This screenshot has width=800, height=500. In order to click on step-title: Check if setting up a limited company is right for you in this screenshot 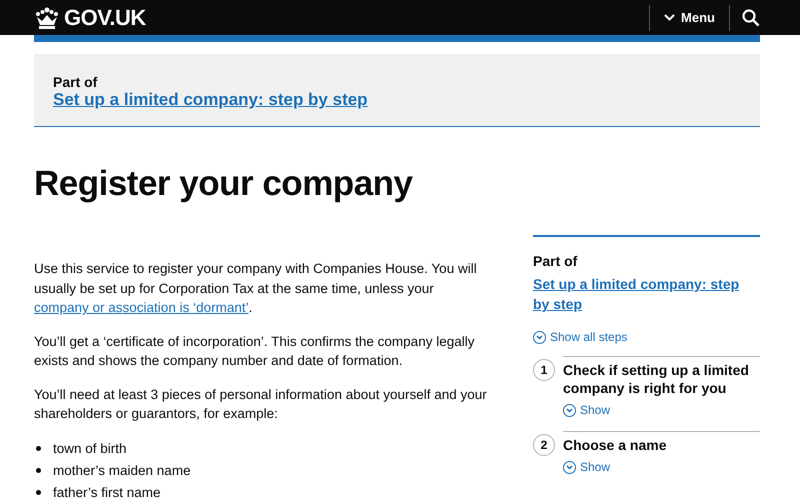, I will do `click(656, 379)`.